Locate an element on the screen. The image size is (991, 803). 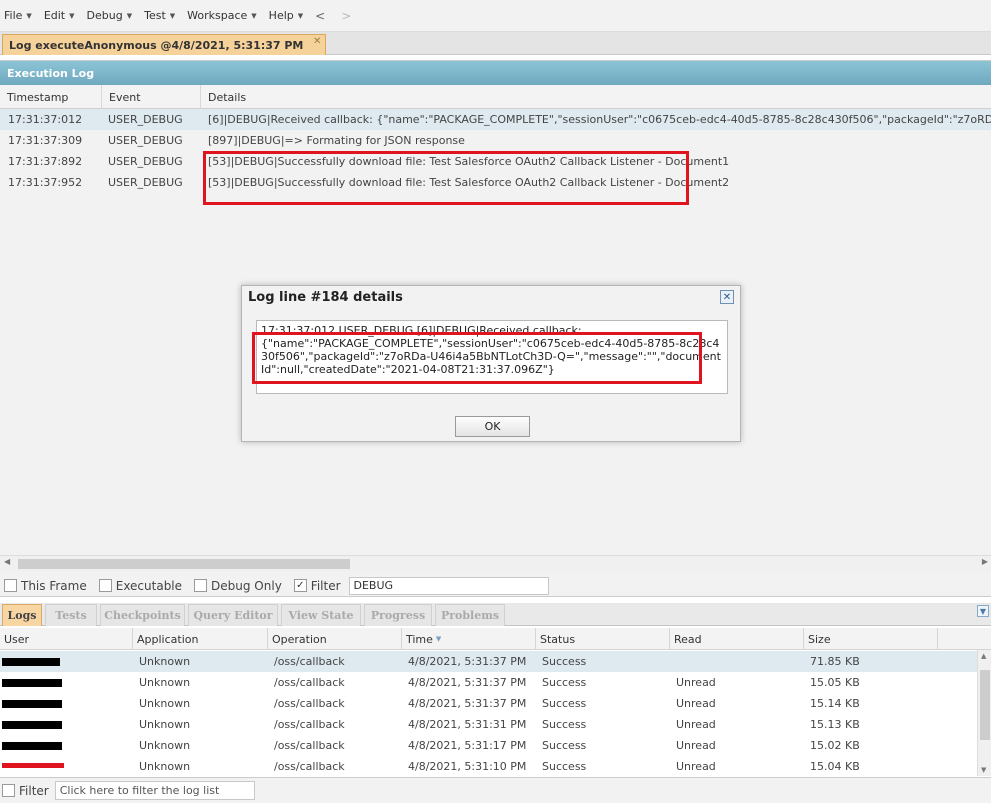
menu-edit: Edit ▼ is located at coordinates (59, 15).